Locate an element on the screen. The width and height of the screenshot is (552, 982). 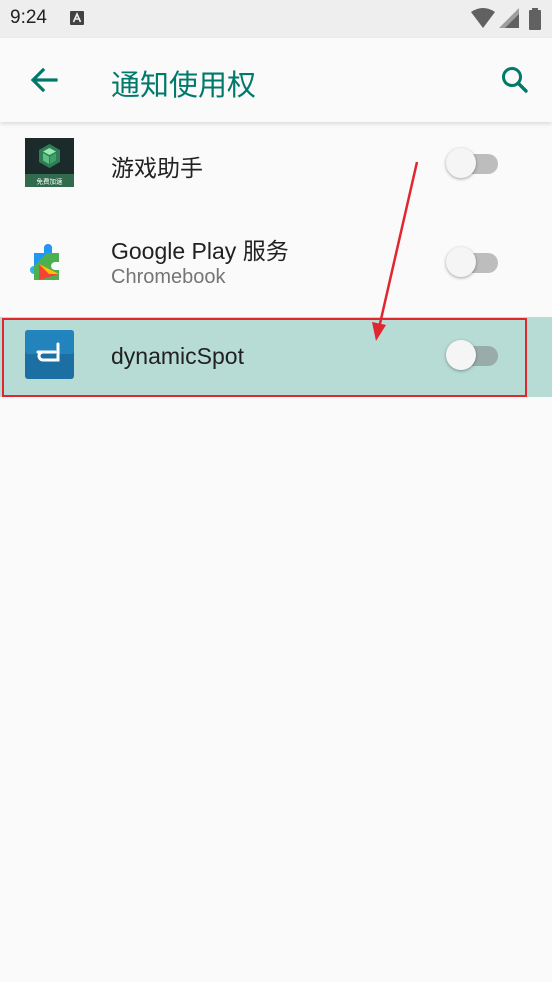
back-button is located at coordinates (44, 80).